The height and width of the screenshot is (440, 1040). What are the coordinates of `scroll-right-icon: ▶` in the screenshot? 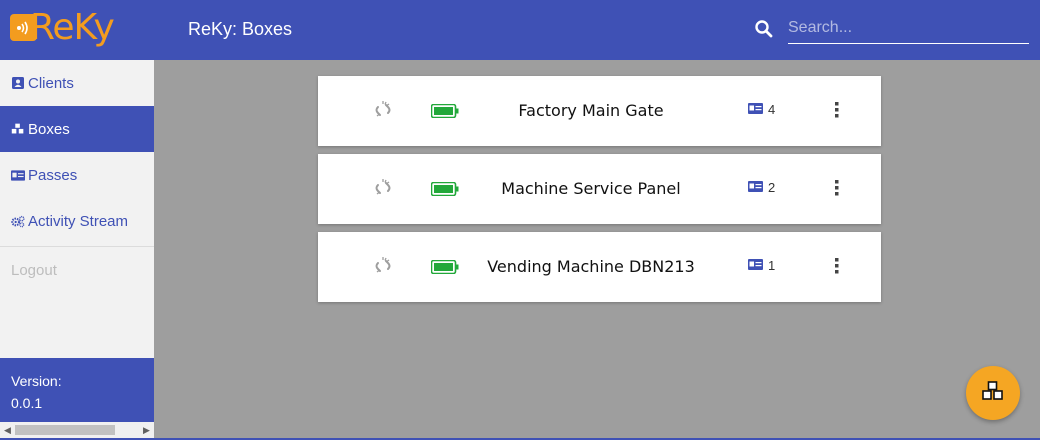 It's located at (146, 430).